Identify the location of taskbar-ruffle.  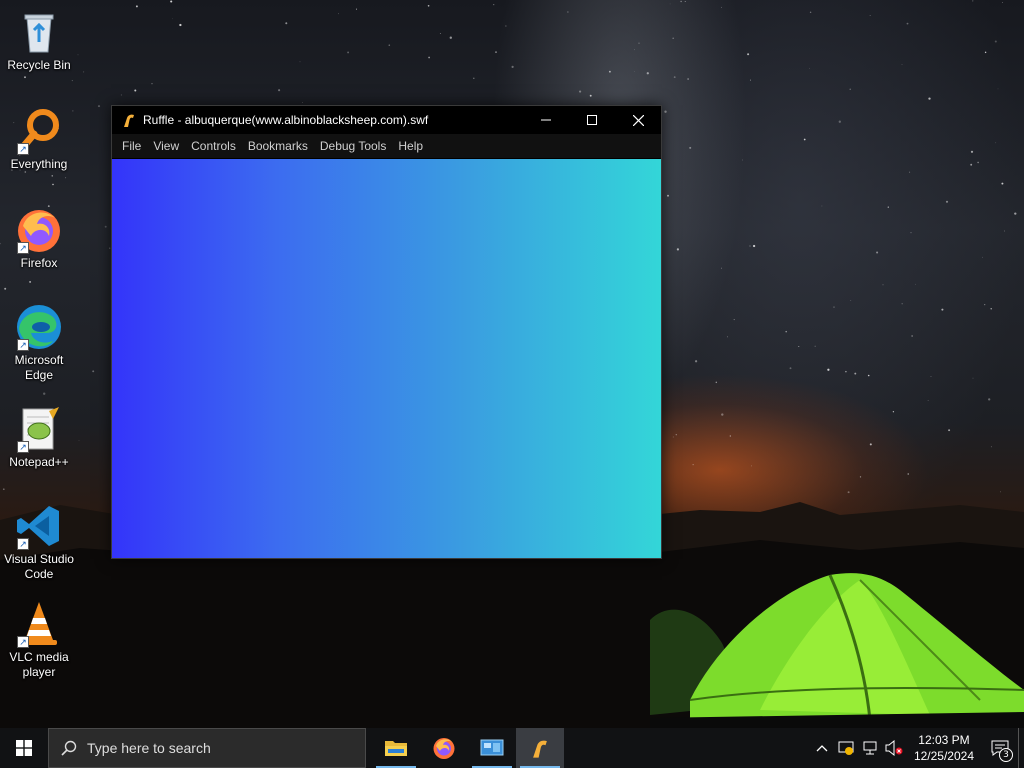
(540, 748).